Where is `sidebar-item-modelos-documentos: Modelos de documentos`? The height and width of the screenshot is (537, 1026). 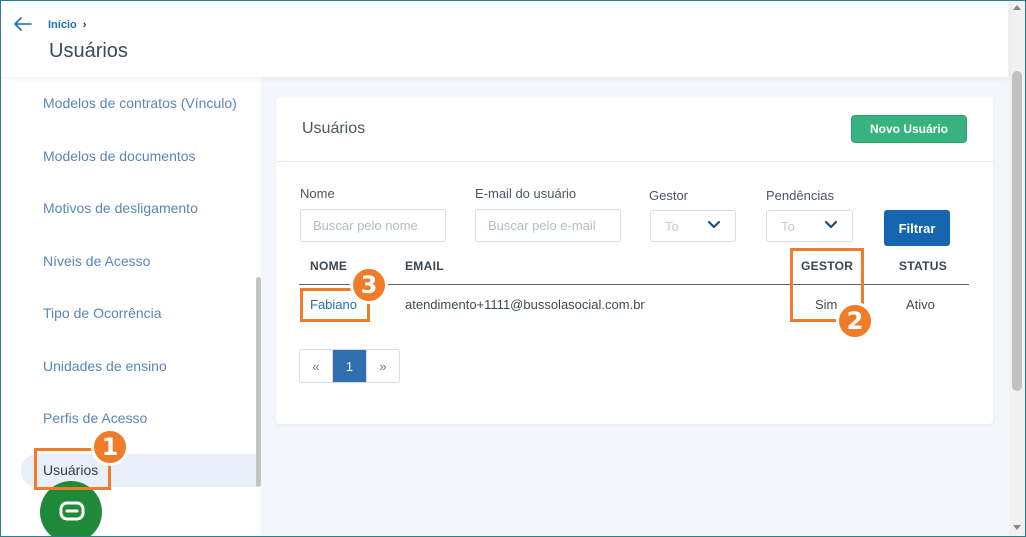 sidebar-item-modelos-documentos: Modelos de documentos is located at coordinates (119, 156).